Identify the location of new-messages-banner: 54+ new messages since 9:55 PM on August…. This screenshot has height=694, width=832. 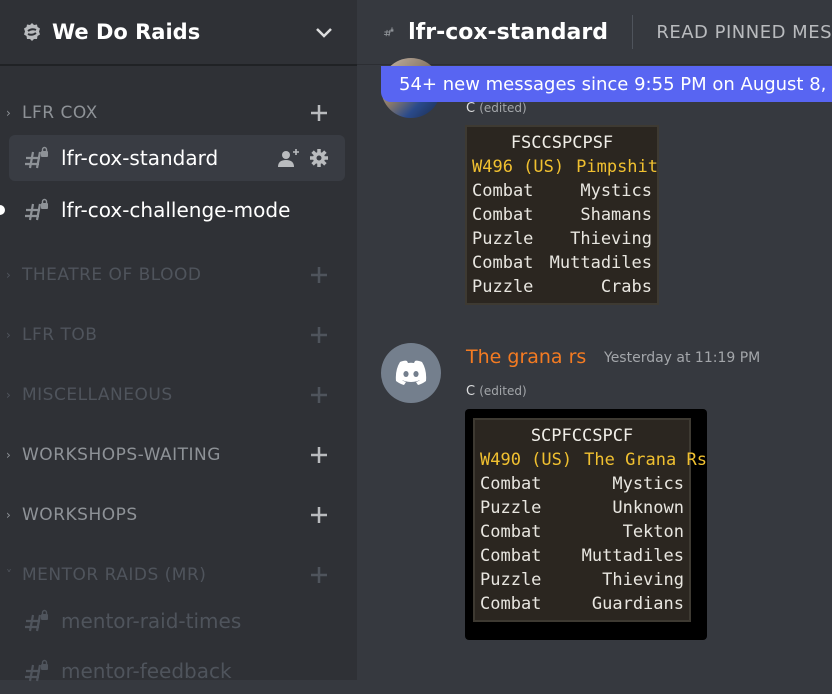
(606, 84).